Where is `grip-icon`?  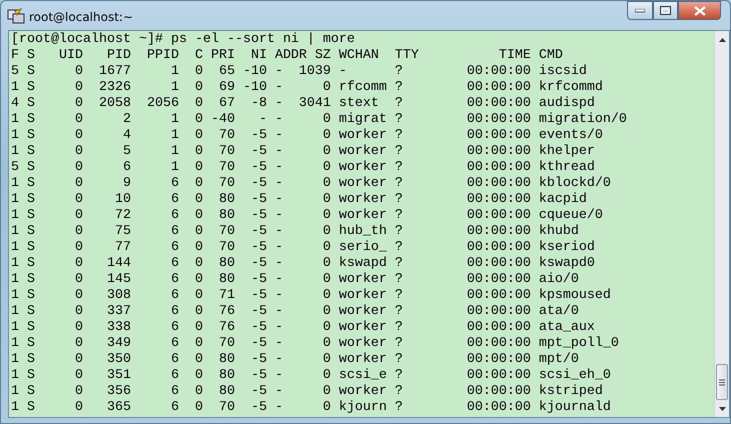
grip-icon is located at coordinates (722, 382).